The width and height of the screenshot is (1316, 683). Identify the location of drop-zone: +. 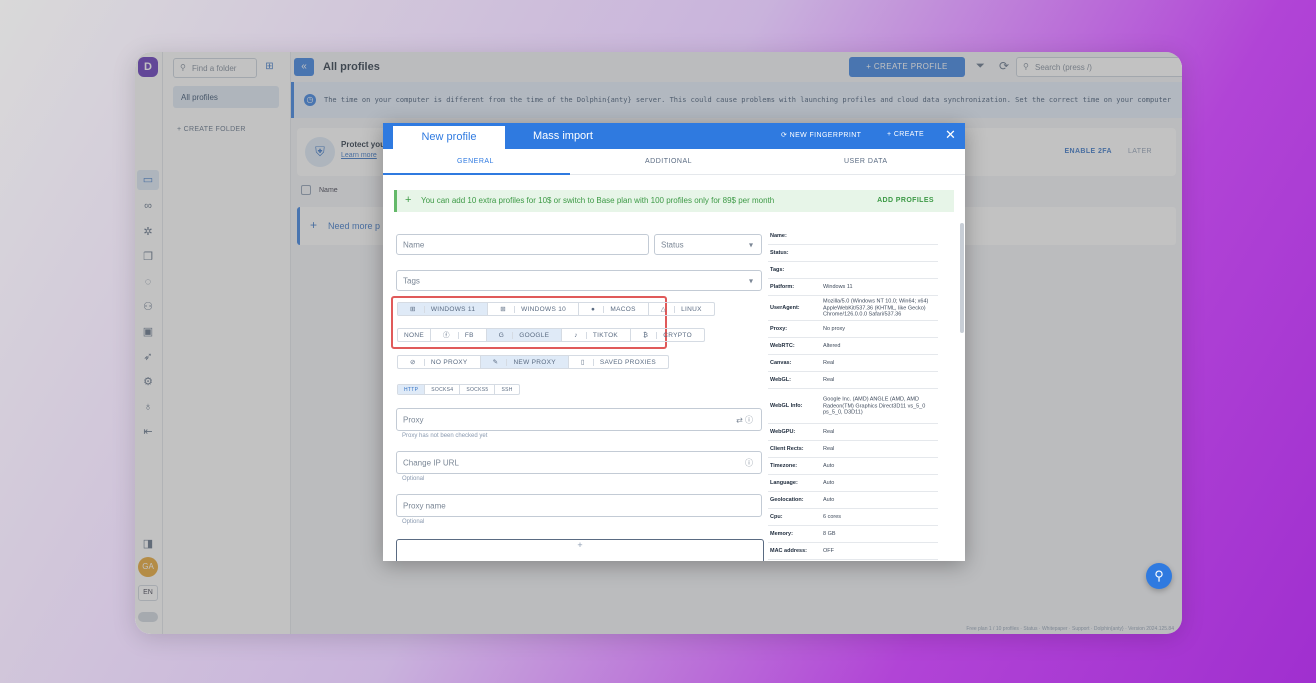
(580, 550).